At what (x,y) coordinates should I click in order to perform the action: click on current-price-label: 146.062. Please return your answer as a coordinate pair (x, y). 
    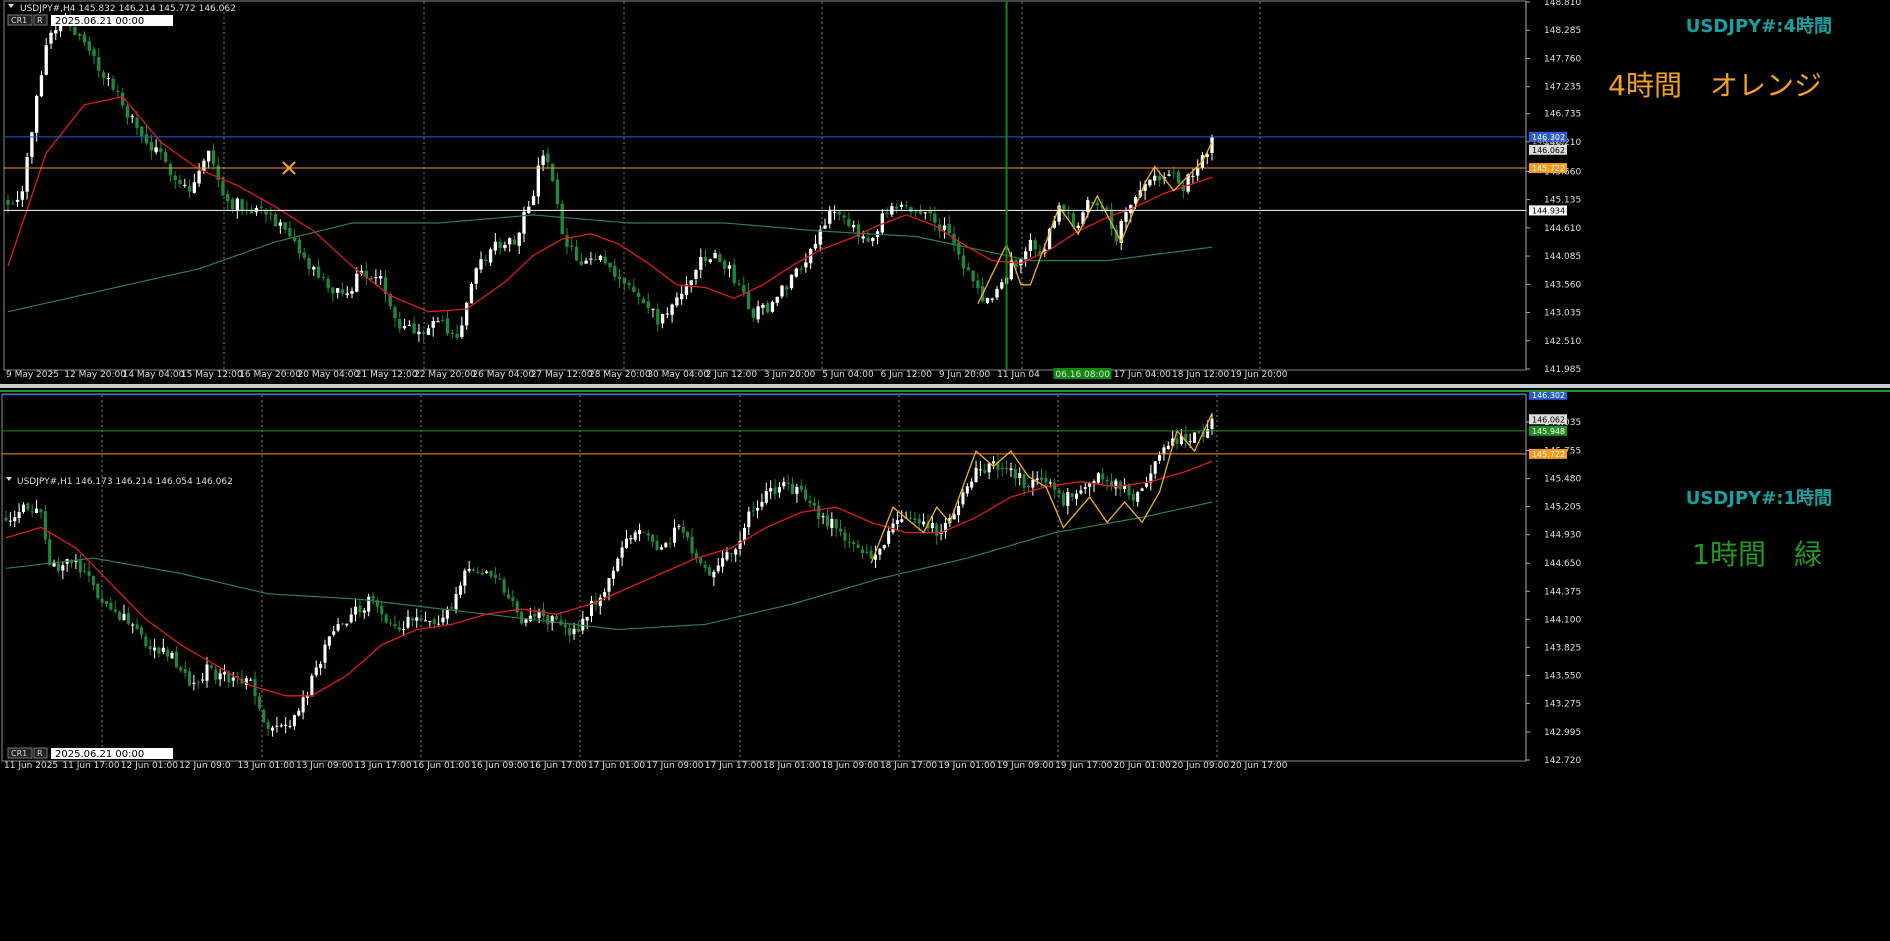
    Looking at the image, I should click on (1548, 150).